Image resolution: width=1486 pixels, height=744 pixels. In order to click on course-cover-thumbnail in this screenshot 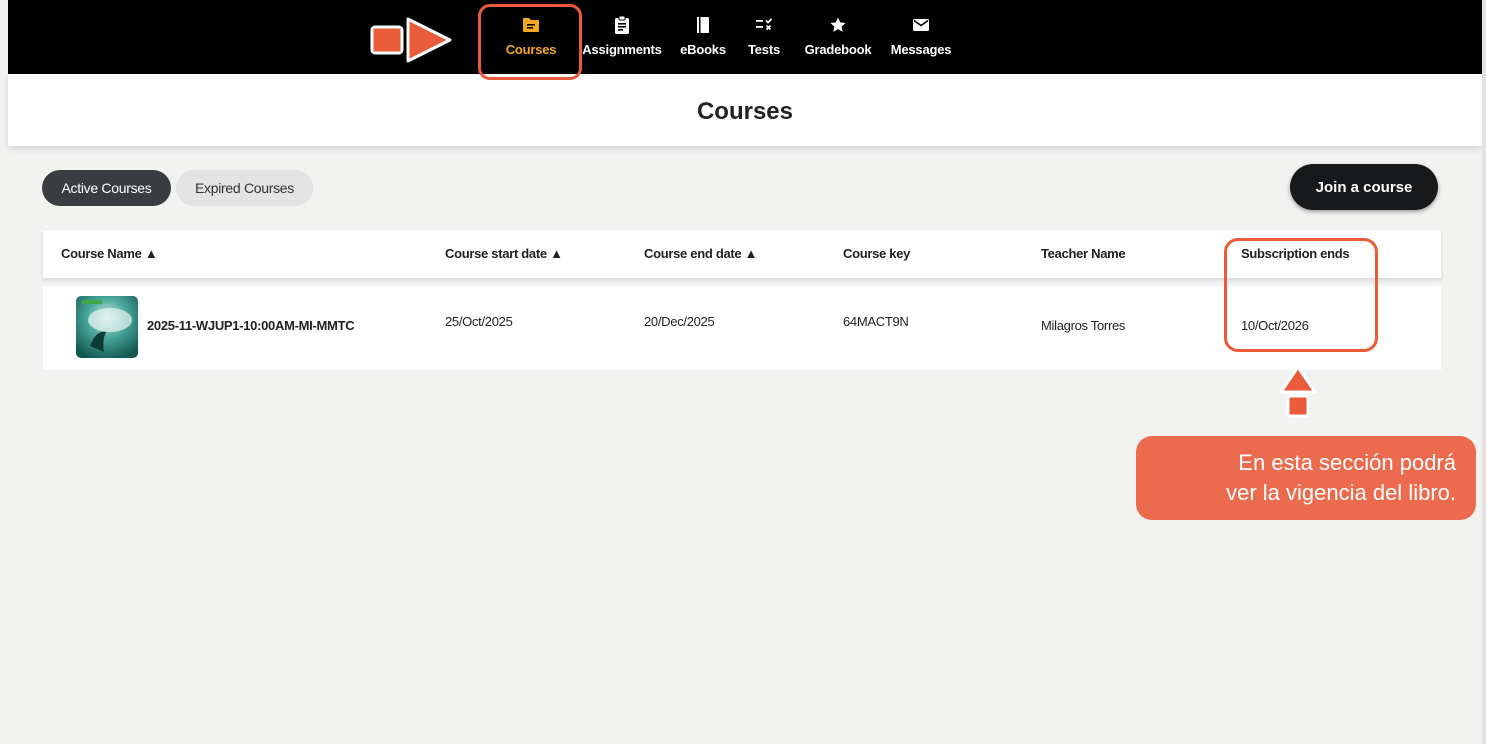, I will do `click(107, 327)`.